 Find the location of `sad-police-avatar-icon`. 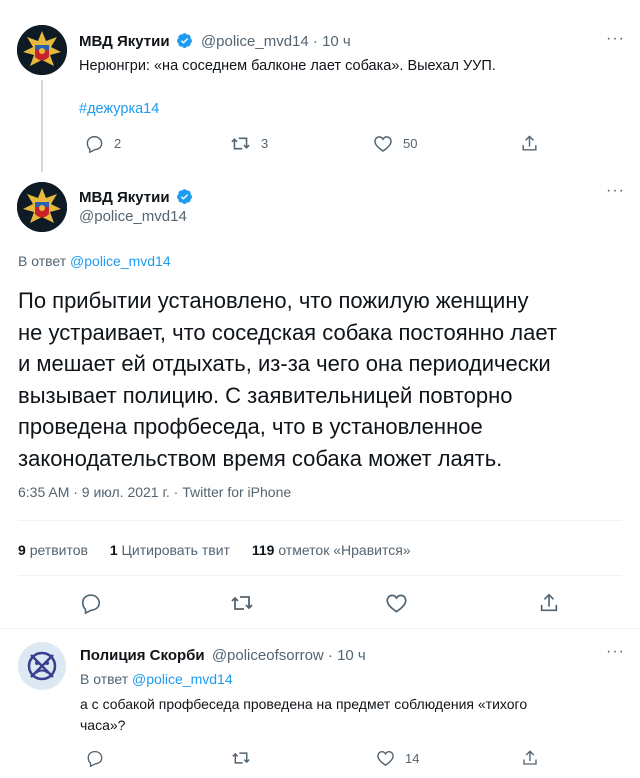

sad-police-avatar-icon is located at coordinates (42, 666).